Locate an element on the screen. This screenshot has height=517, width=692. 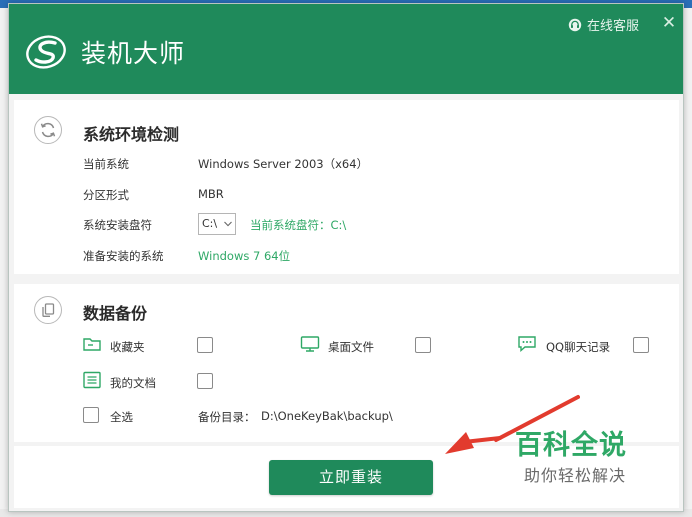
partition-value: MBR is located at coordinates (211, 194).